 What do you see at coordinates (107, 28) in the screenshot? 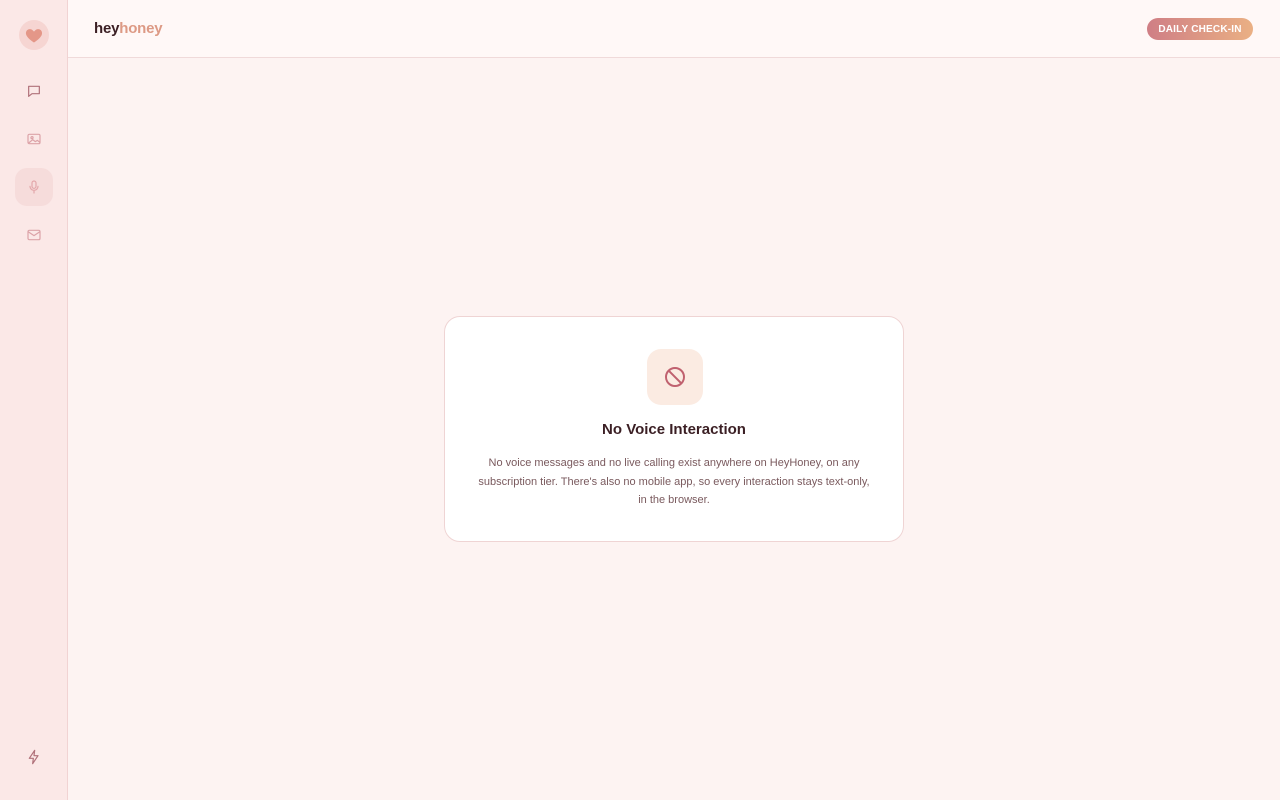
I see `brand-name-part1: hey` at bounding box center [107, 28].